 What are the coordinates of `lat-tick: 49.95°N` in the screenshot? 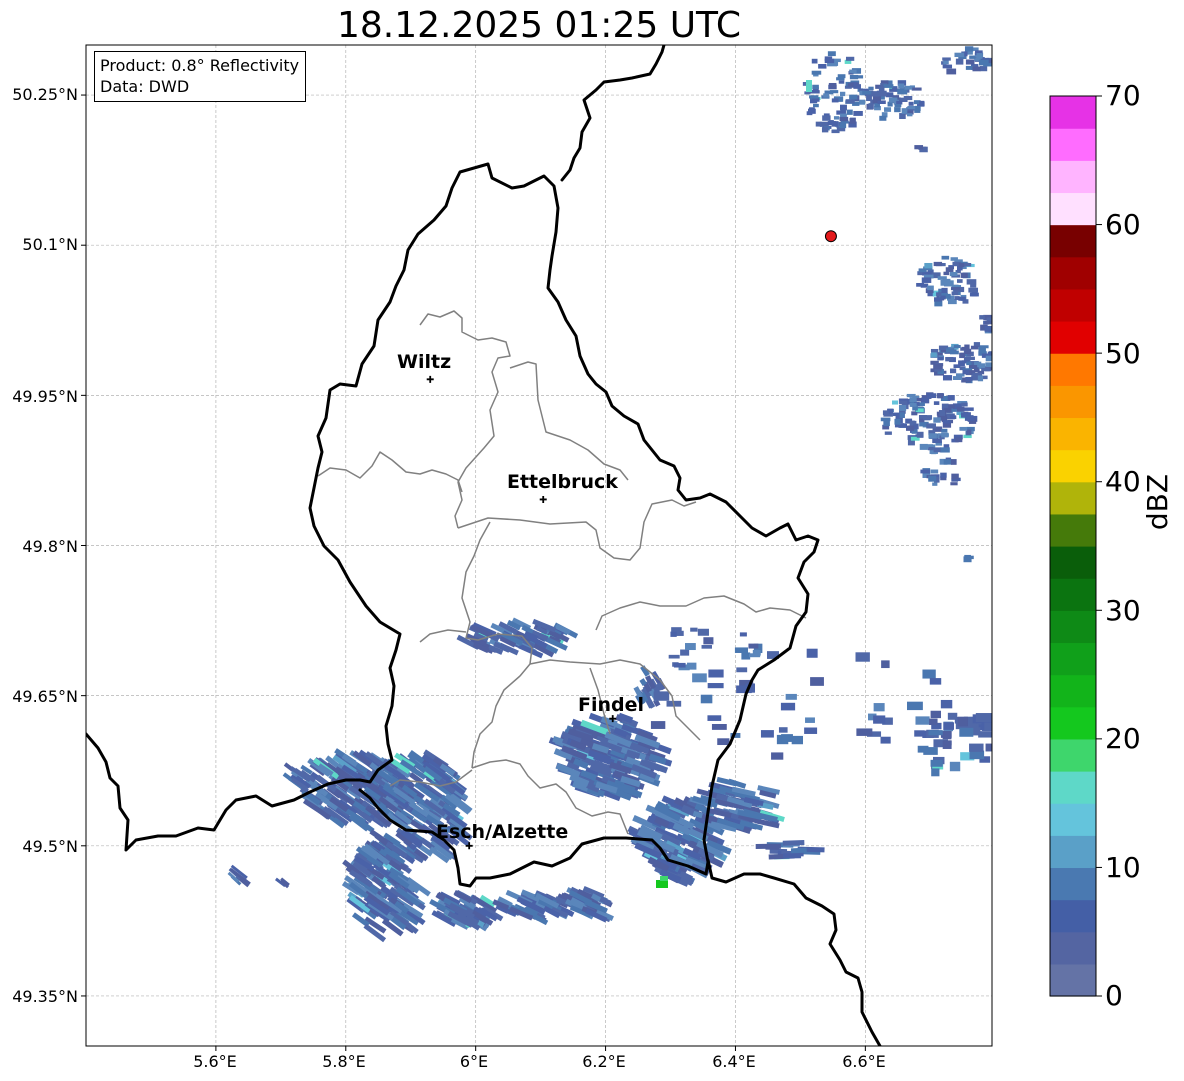 It's located at (45, 396).